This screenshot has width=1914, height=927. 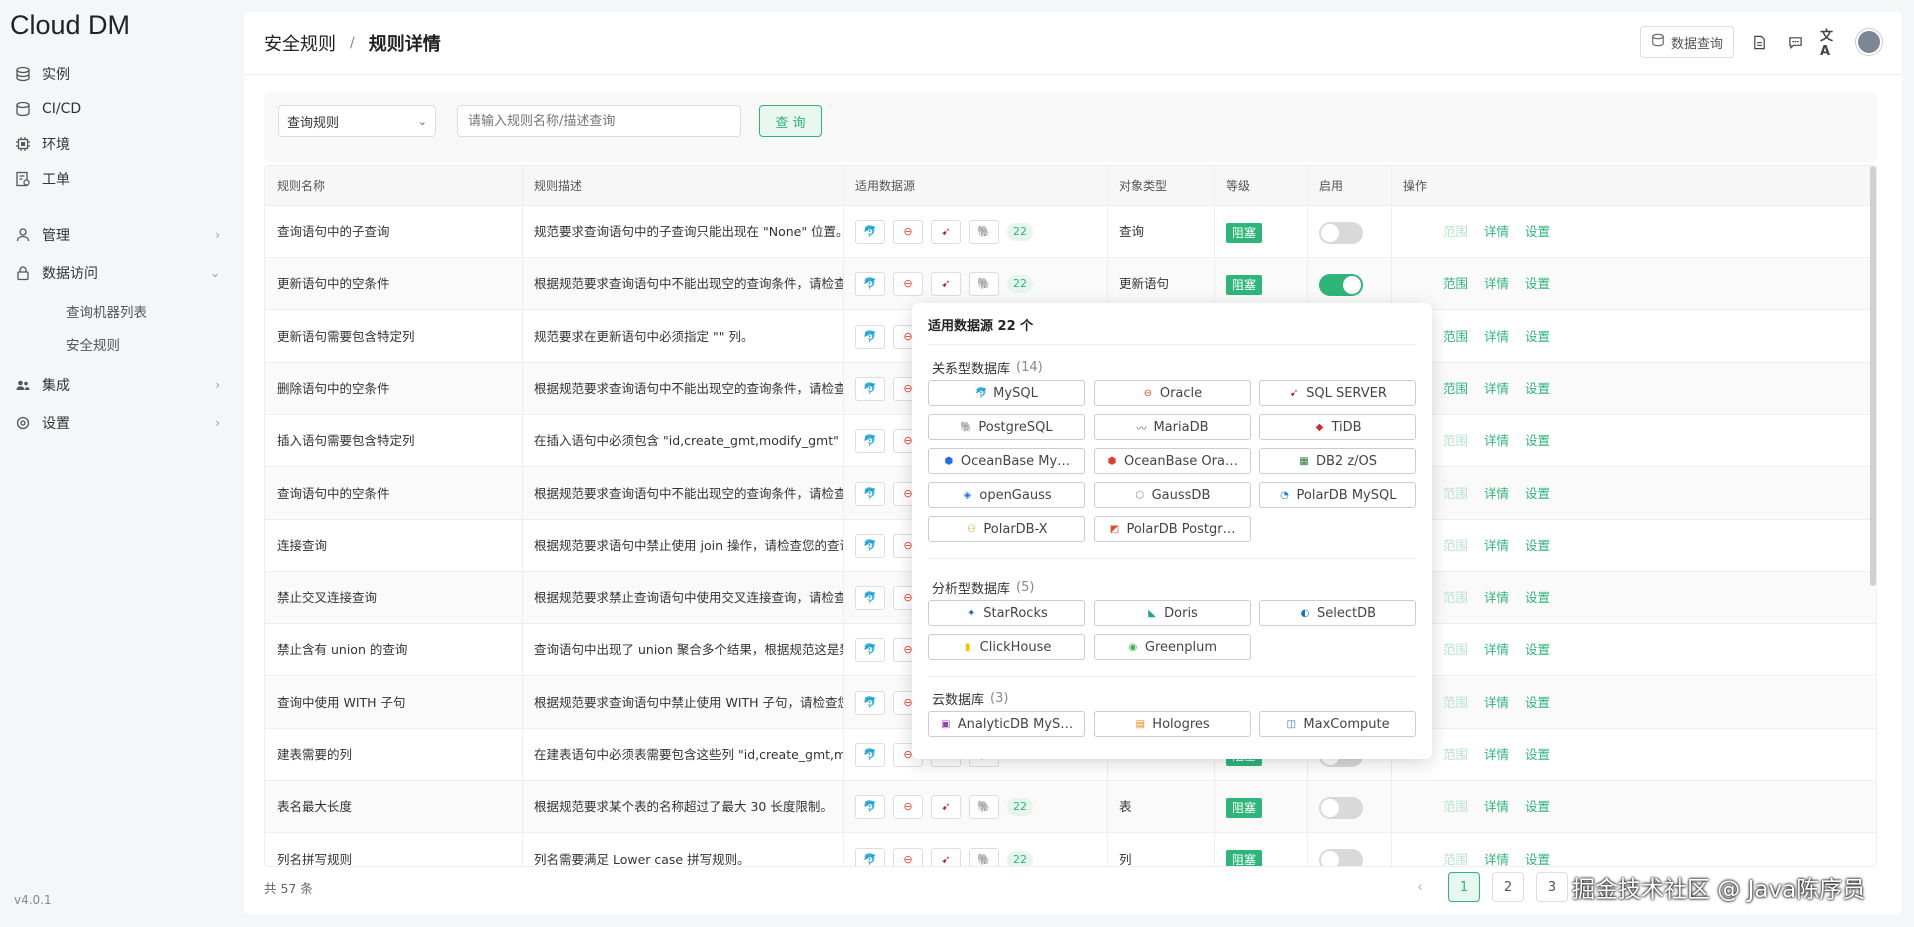 What do you see at coordinates (1508, 887) in the screenshot?
I see `page-2: 2` at bounding box center [1508, 887].